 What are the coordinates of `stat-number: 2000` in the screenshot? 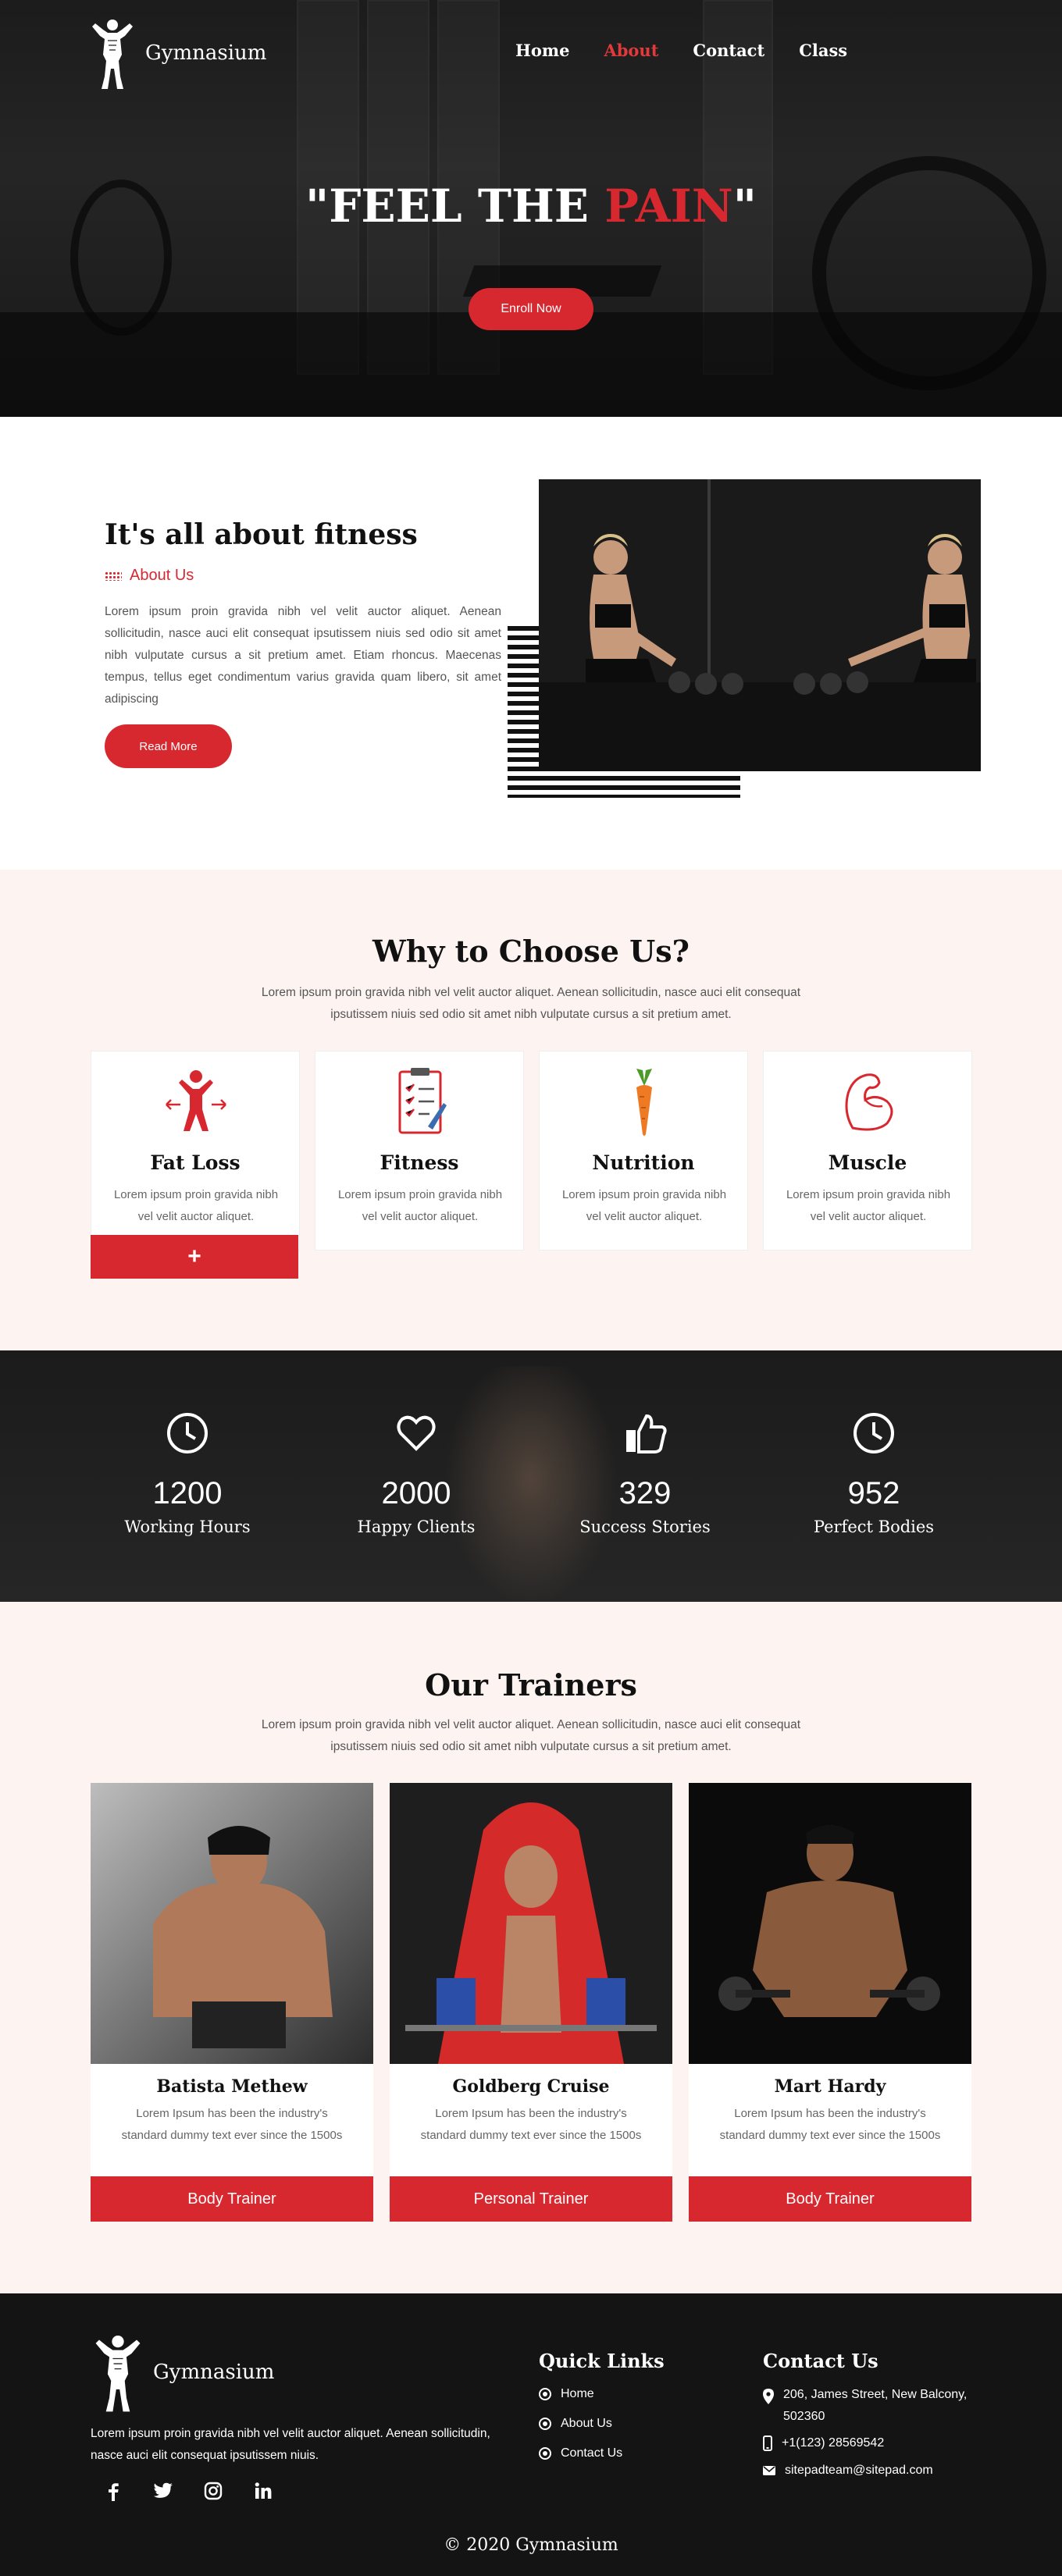 It's located at (416, 1493).